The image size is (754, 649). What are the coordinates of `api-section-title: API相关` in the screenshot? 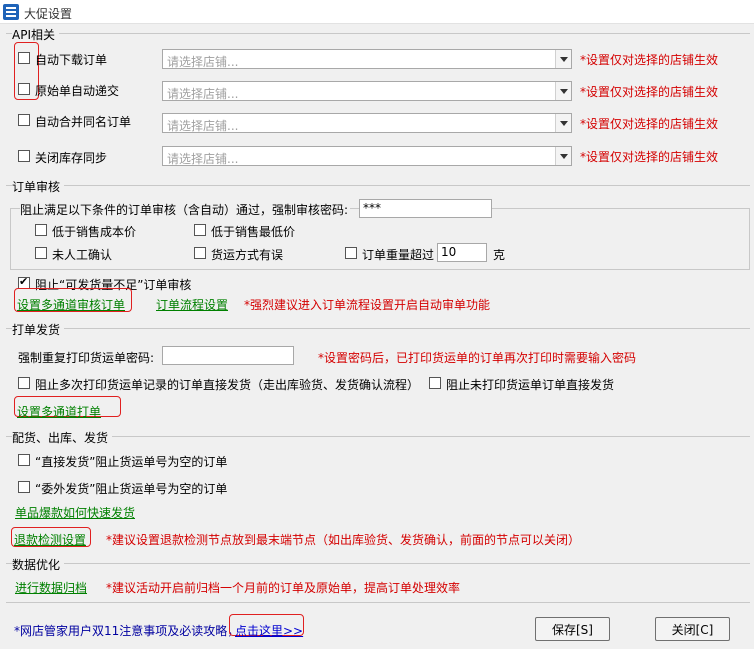 It's located at (35, 34).